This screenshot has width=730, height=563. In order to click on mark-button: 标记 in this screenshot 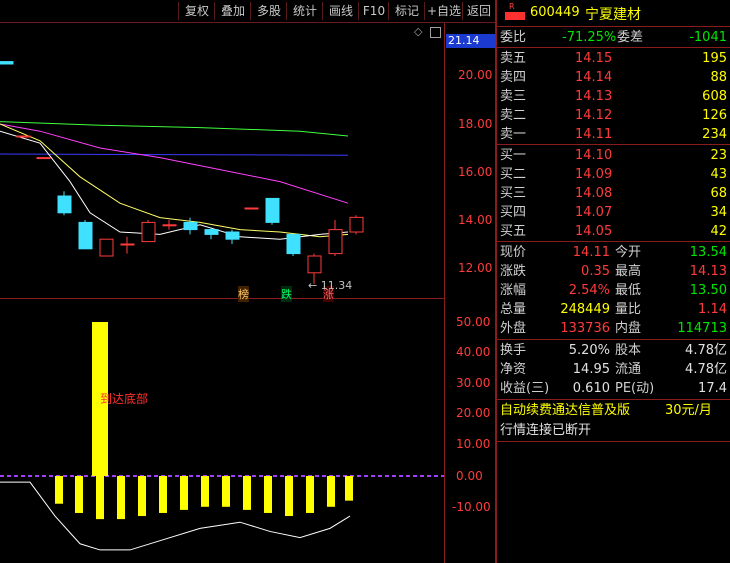, I will do `click(406, 11)`.